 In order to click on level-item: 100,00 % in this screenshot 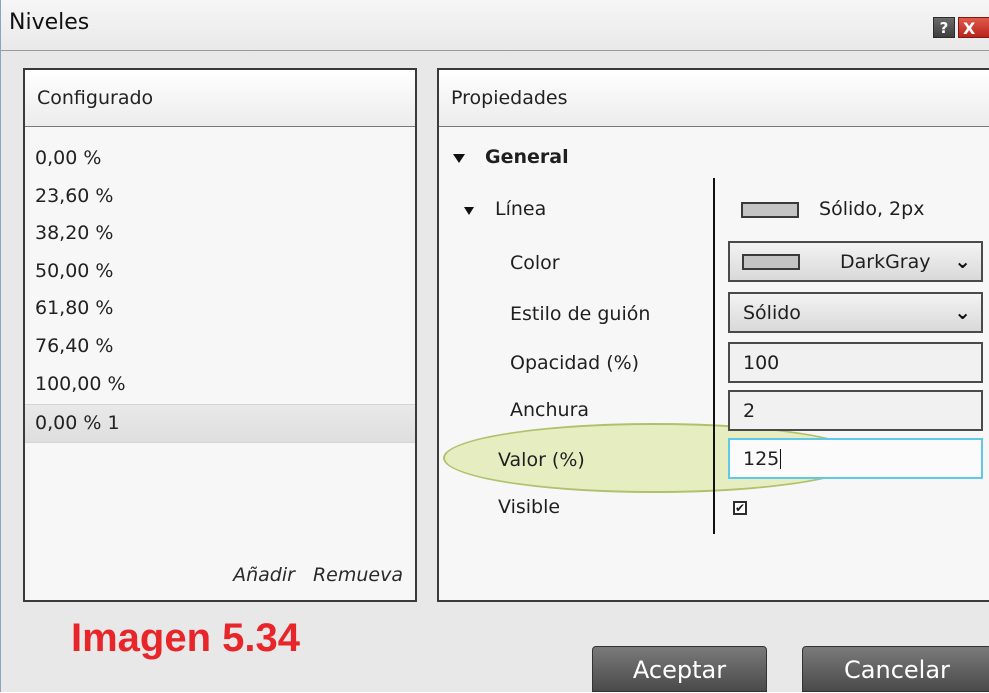, I will do `click(220, 384)`.